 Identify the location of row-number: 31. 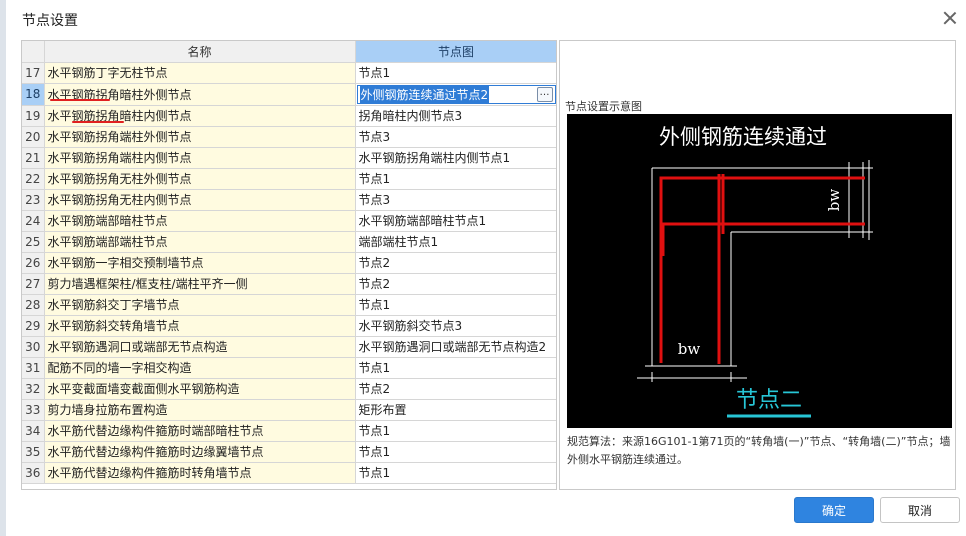
(33, 368).